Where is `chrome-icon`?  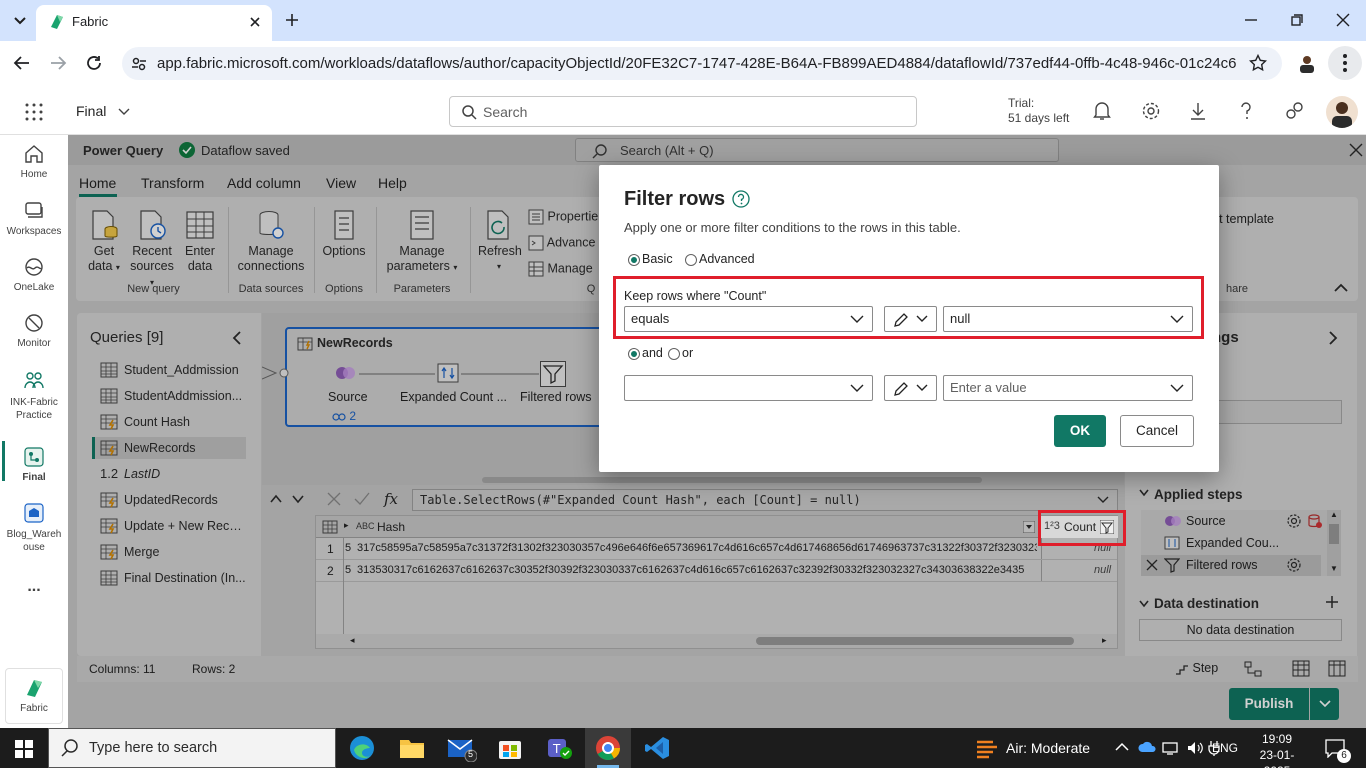 chrome-icon is located at coordinates (608, 748).